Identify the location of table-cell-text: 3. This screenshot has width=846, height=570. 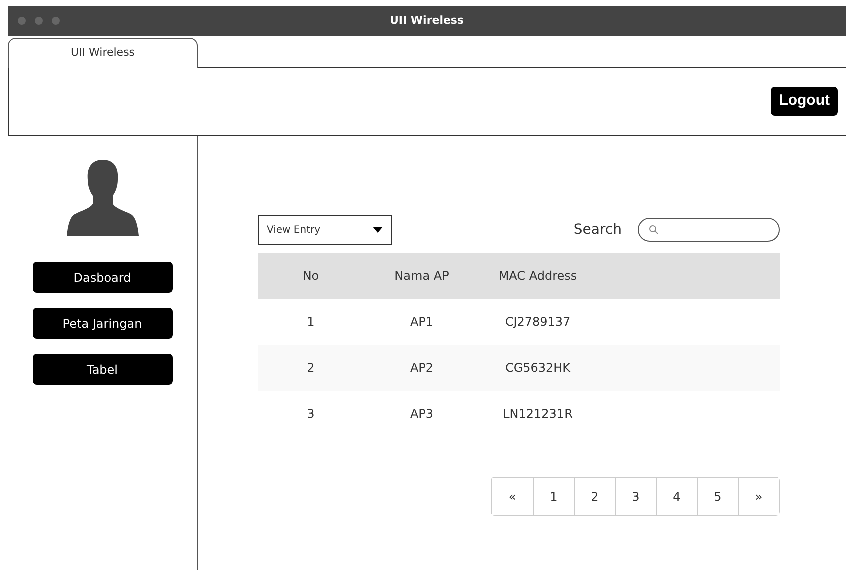
(311, 414).